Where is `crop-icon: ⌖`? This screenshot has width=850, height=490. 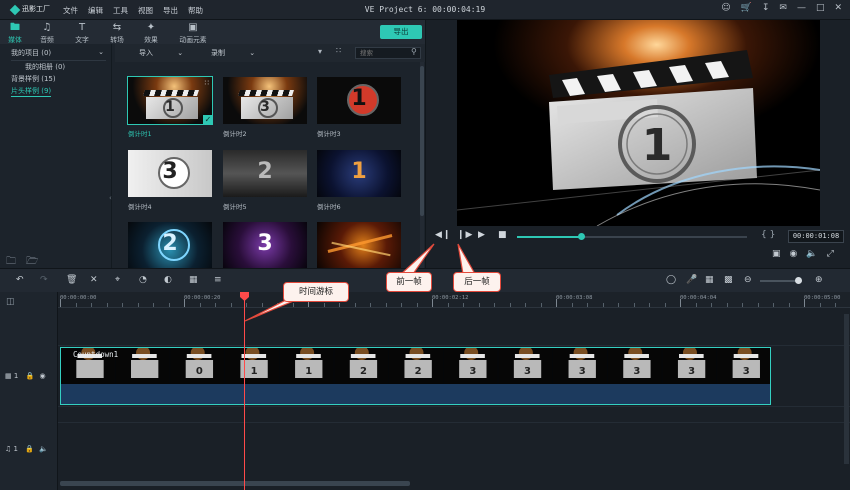
crop-icon: ⌖ is located at coordinates (117, 280).